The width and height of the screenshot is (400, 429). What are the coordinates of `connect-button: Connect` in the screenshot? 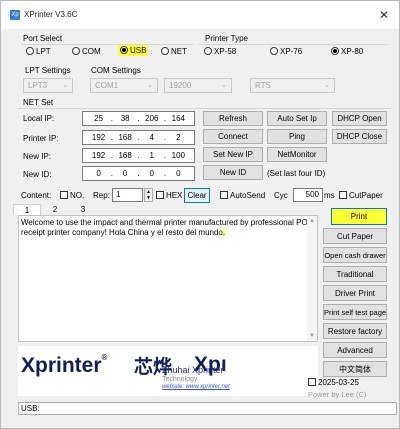 It's located at (233, 136).